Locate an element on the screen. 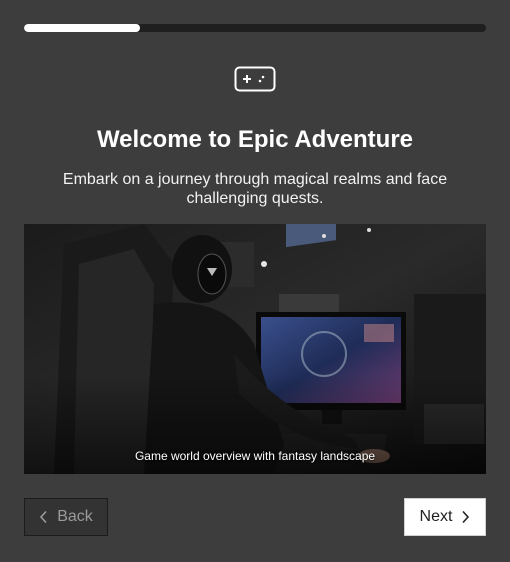 Image resolution: width=510 pixels, height=562 pixels. back-button: Back is located at coordinates (66, 517).